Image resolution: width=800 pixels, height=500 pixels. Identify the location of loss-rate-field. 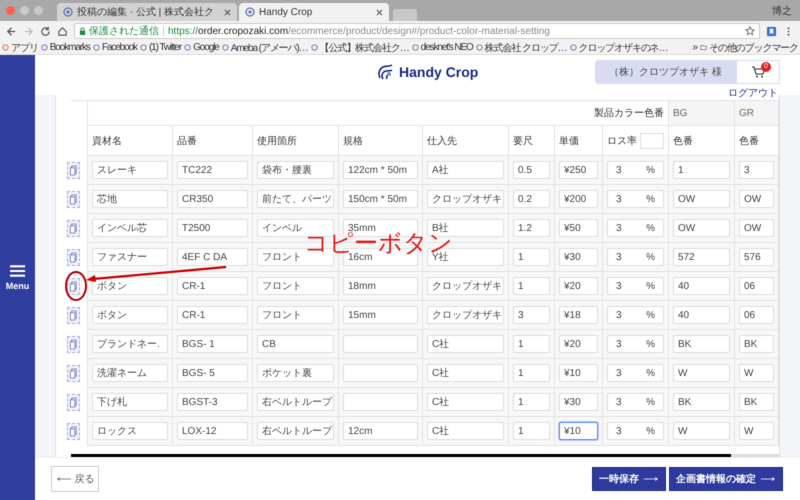
(652, 140).